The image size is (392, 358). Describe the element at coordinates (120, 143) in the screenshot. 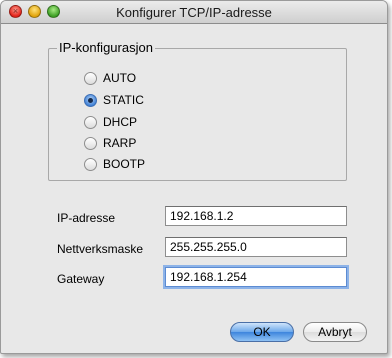

I see `radio-label: RARP` at that location.